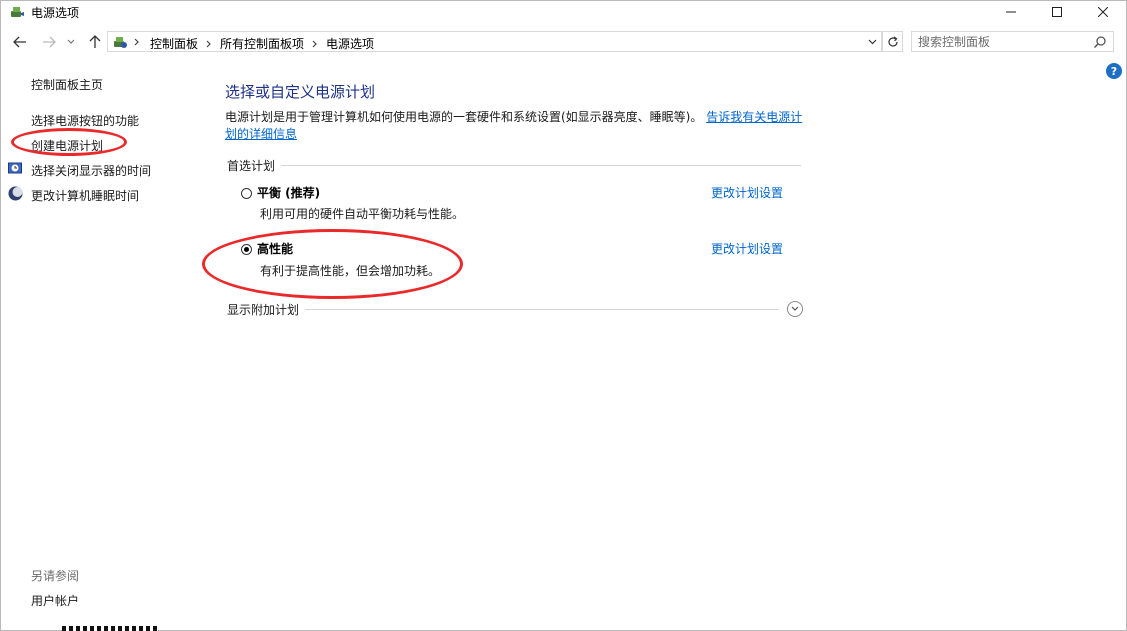 The height and width of the screenshot is (631, 1127). Describe the element at coordinates (85, 195) in the screenshot. I see `sidebar-item-sleep-time: 更改计算机睡眠时间` at that location.